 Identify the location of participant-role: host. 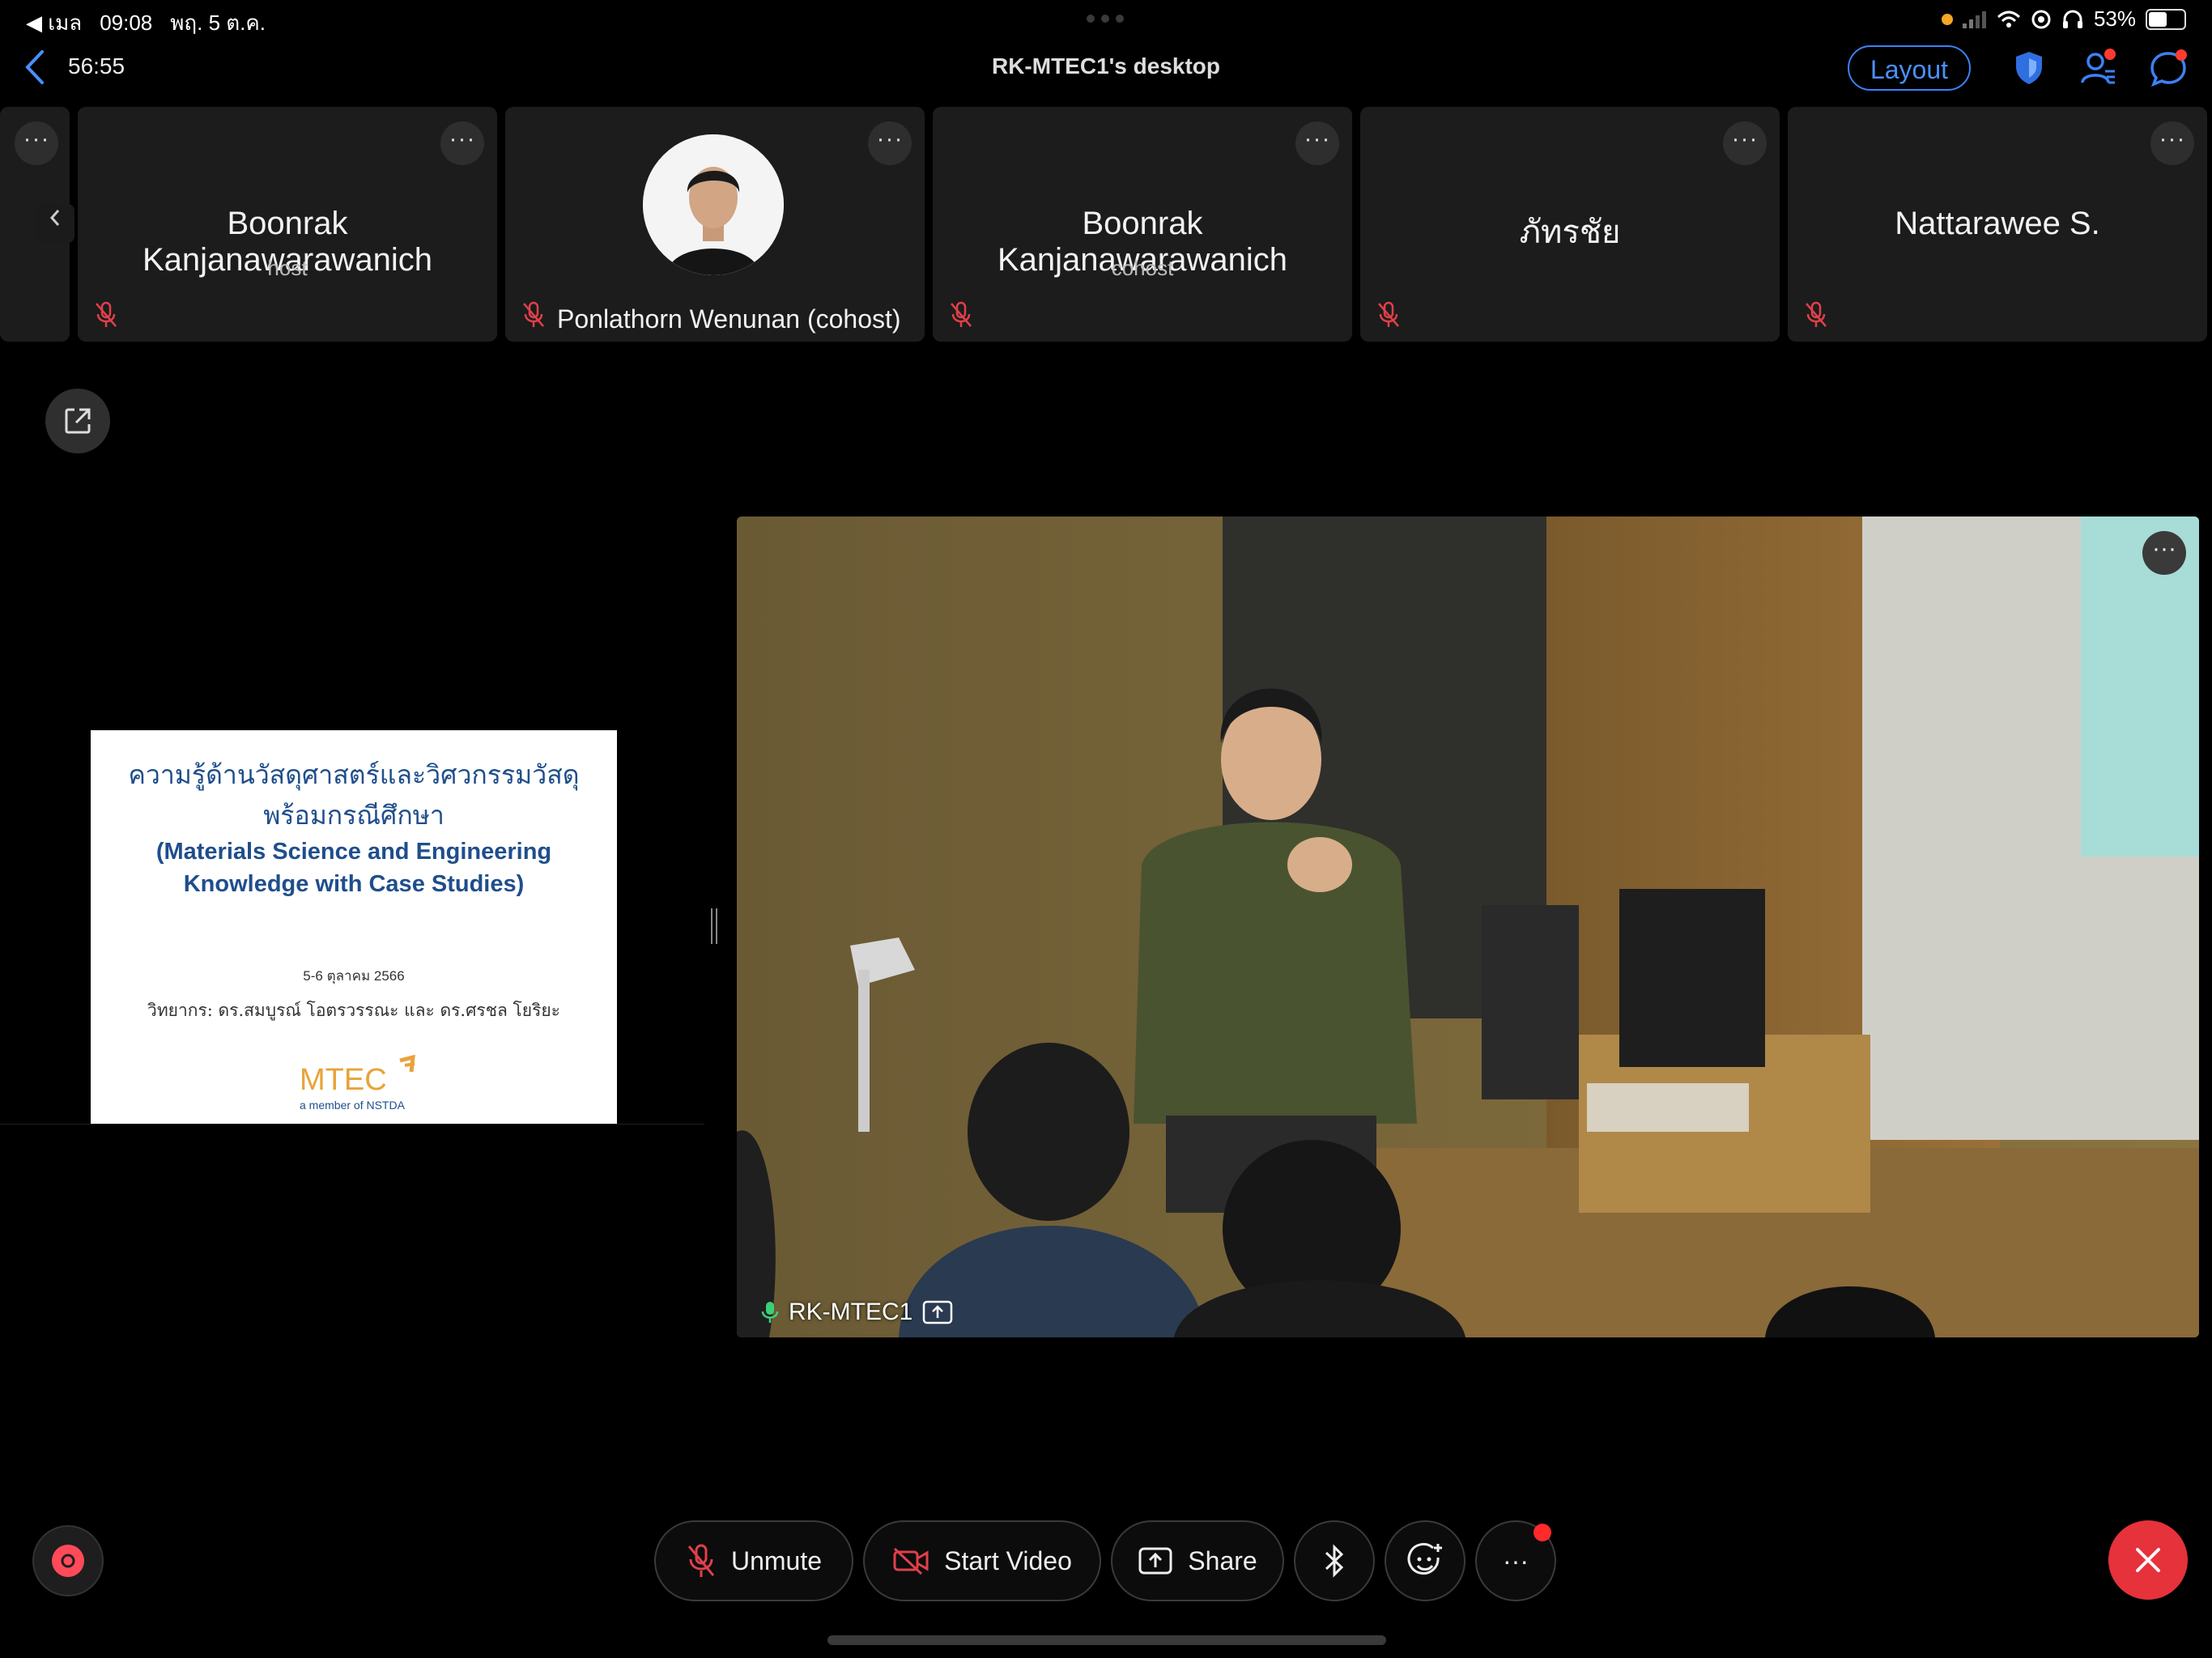
(288, 268).